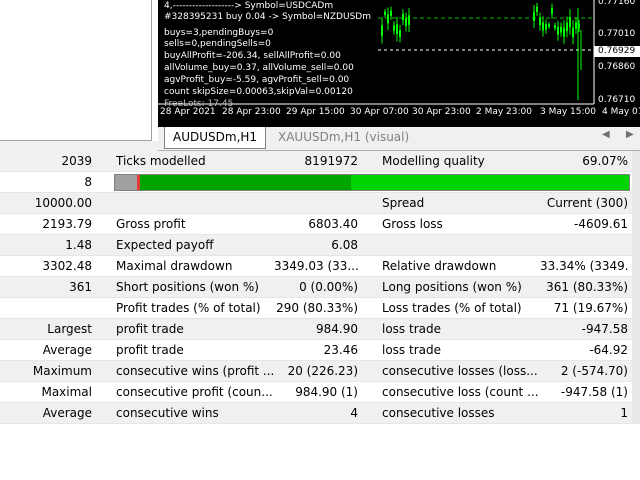  Describe the element at coordinates (621, 112) in the screenshot. I see `date-label: 4 May 07:00` at that location.